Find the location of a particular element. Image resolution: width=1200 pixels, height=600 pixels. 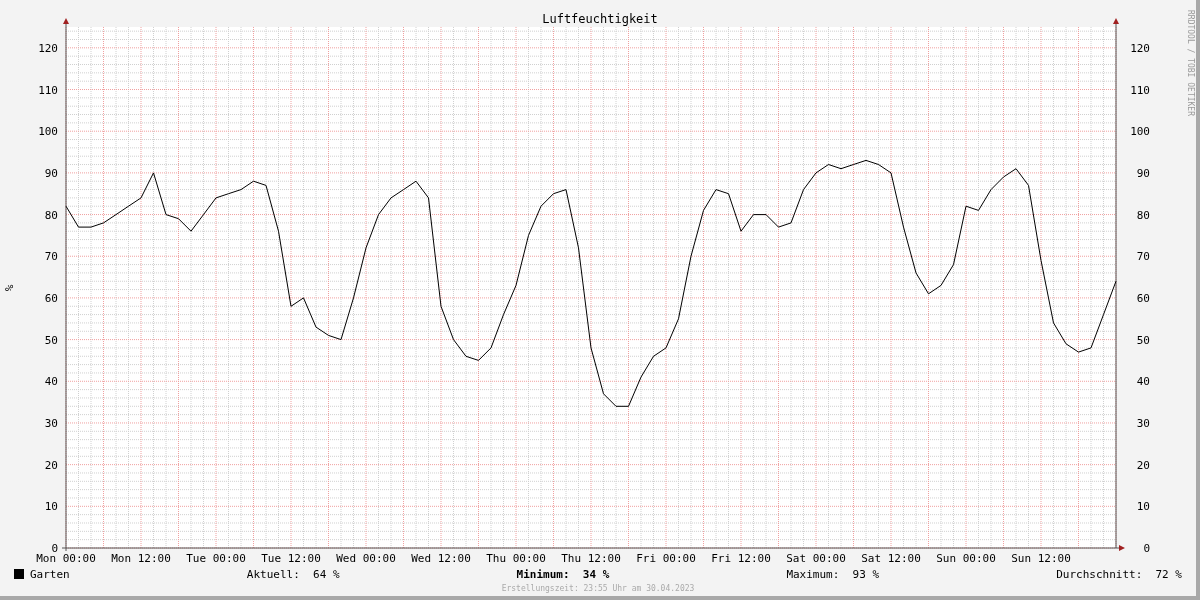

x-tick-label: Tue 00:00 is located at coordinates (216, 558).